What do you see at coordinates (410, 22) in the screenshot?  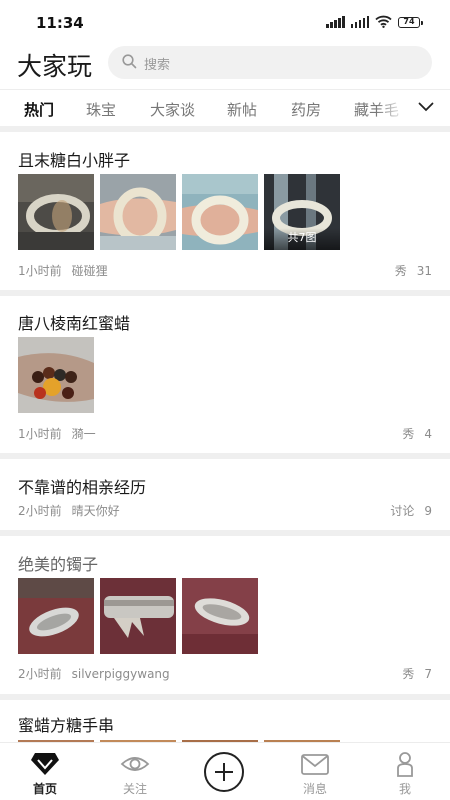 I see `battery-icon: 74` at bounding box center [410, 22].